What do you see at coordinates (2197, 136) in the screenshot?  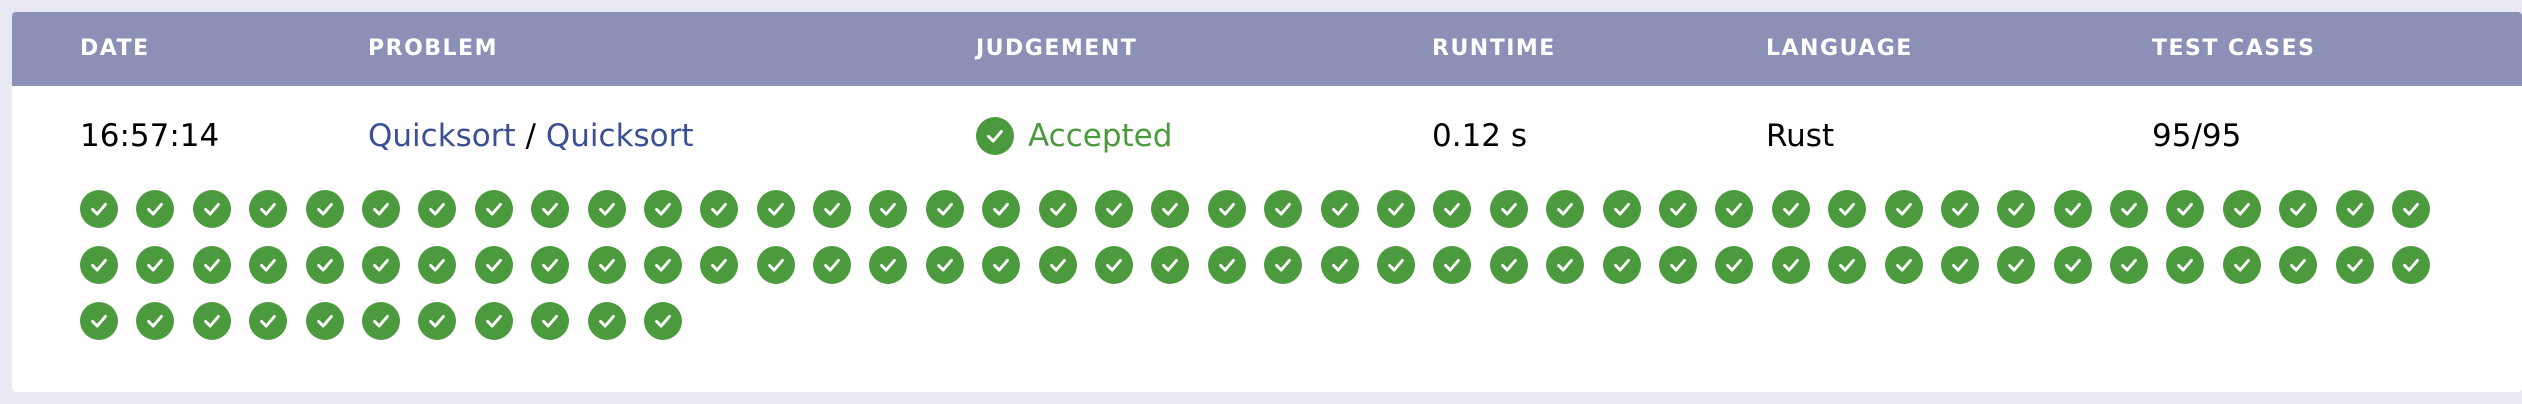 I see `submission-test-cases: 95/95` at bounding box center [2197, 136].